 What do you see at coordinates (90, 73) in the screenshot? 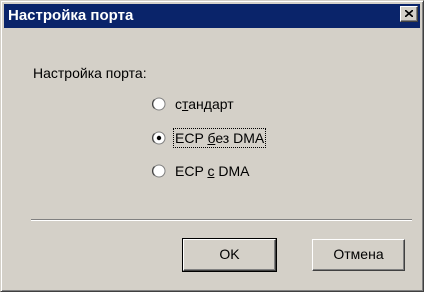
I see `port-settings-label: Настройка порта:` at bounding box center [90, 73].